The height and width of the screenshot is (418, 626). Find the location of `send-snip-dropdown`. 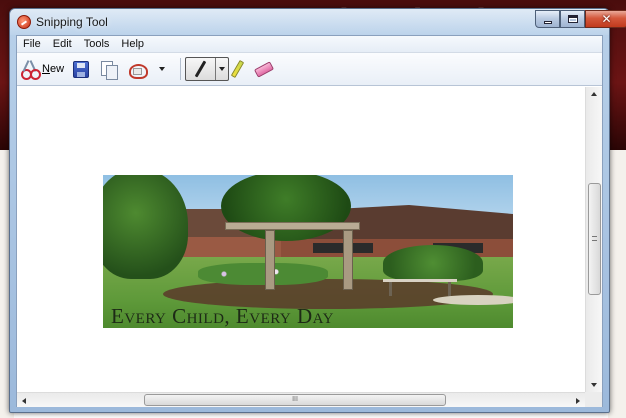

send-snip-dropdown is located at coordinates (162, 69).